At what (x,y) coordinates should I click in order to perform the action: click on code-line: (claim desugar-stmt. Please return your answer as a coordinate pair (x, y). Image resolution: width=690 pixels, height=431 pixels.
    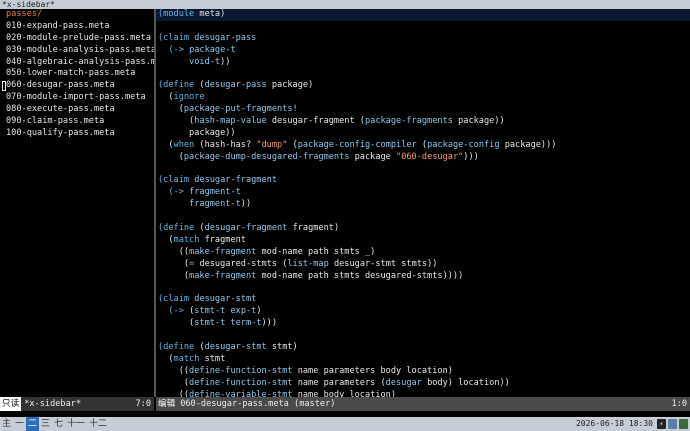
    Looking at the image, I should click on (423, 300).